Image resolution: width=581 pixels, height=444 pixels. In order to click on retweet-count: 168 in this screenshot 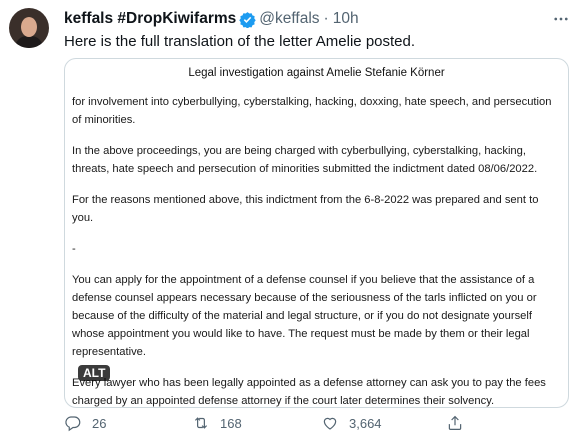, I will do `click(231, 423)`.